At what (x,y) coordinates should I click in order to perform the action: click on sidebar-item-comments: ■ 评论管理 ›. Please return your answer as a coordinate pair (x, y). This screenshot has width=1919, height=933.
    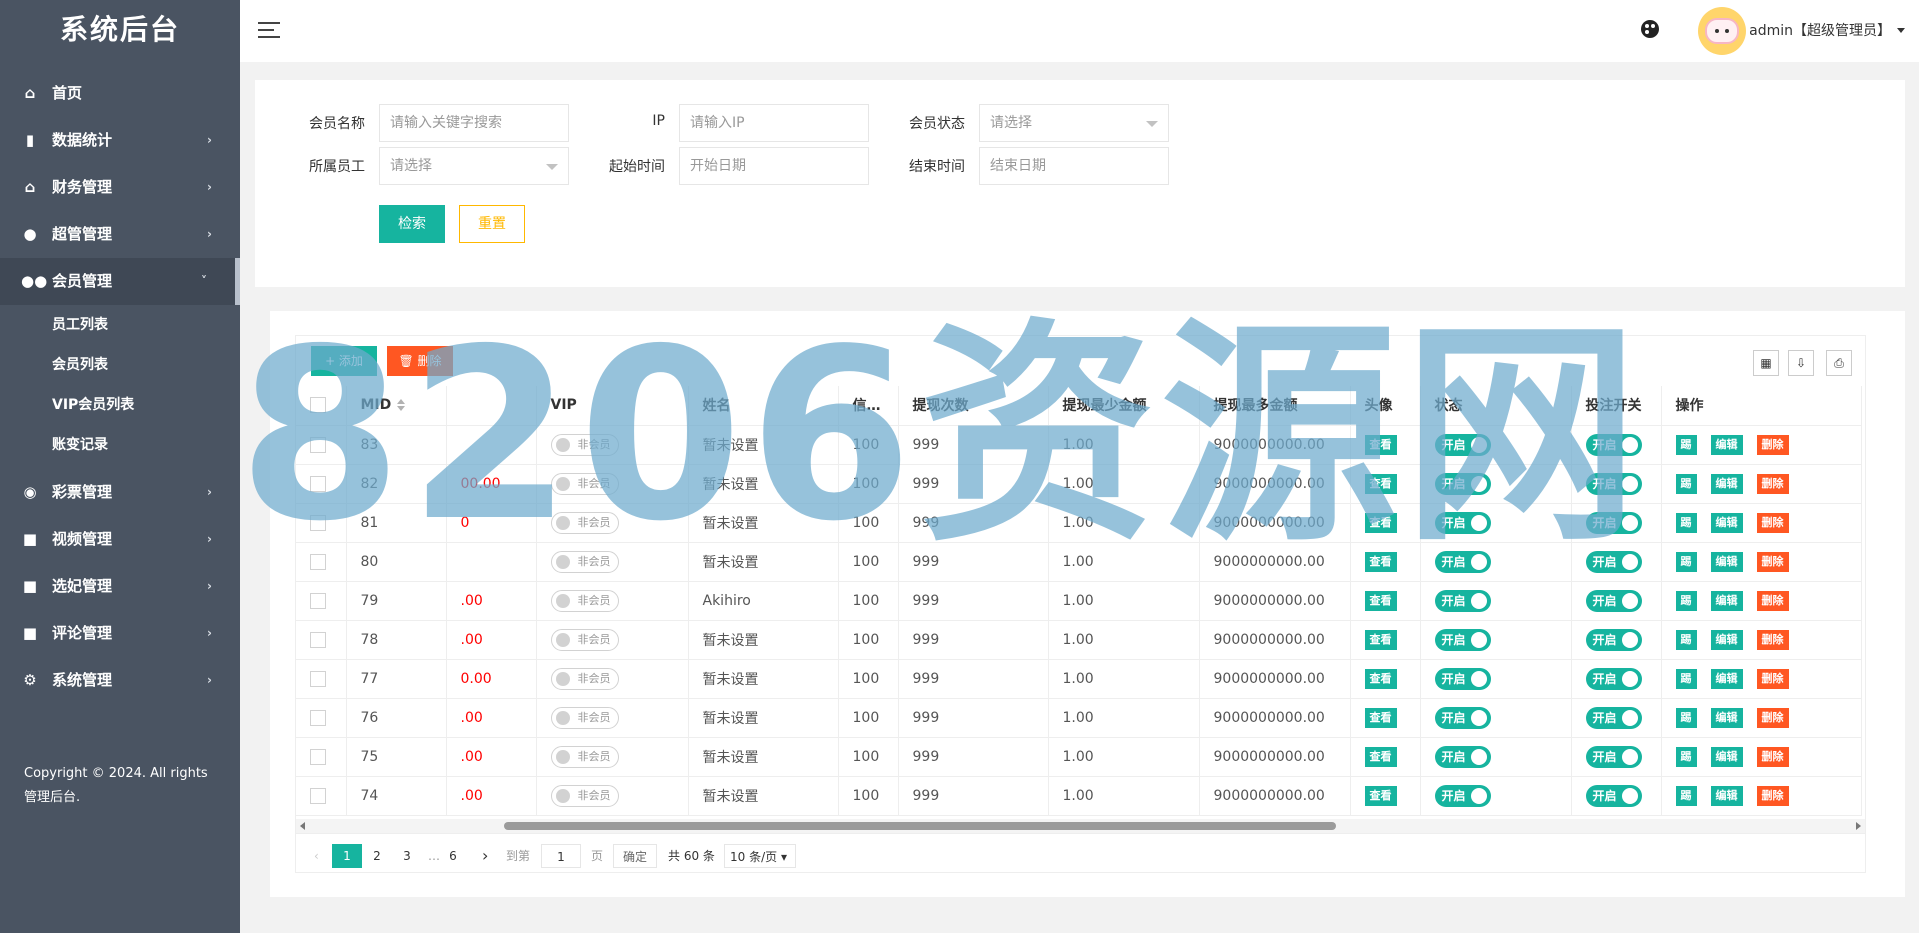
    Looking at the image, I should click on (120, 633).